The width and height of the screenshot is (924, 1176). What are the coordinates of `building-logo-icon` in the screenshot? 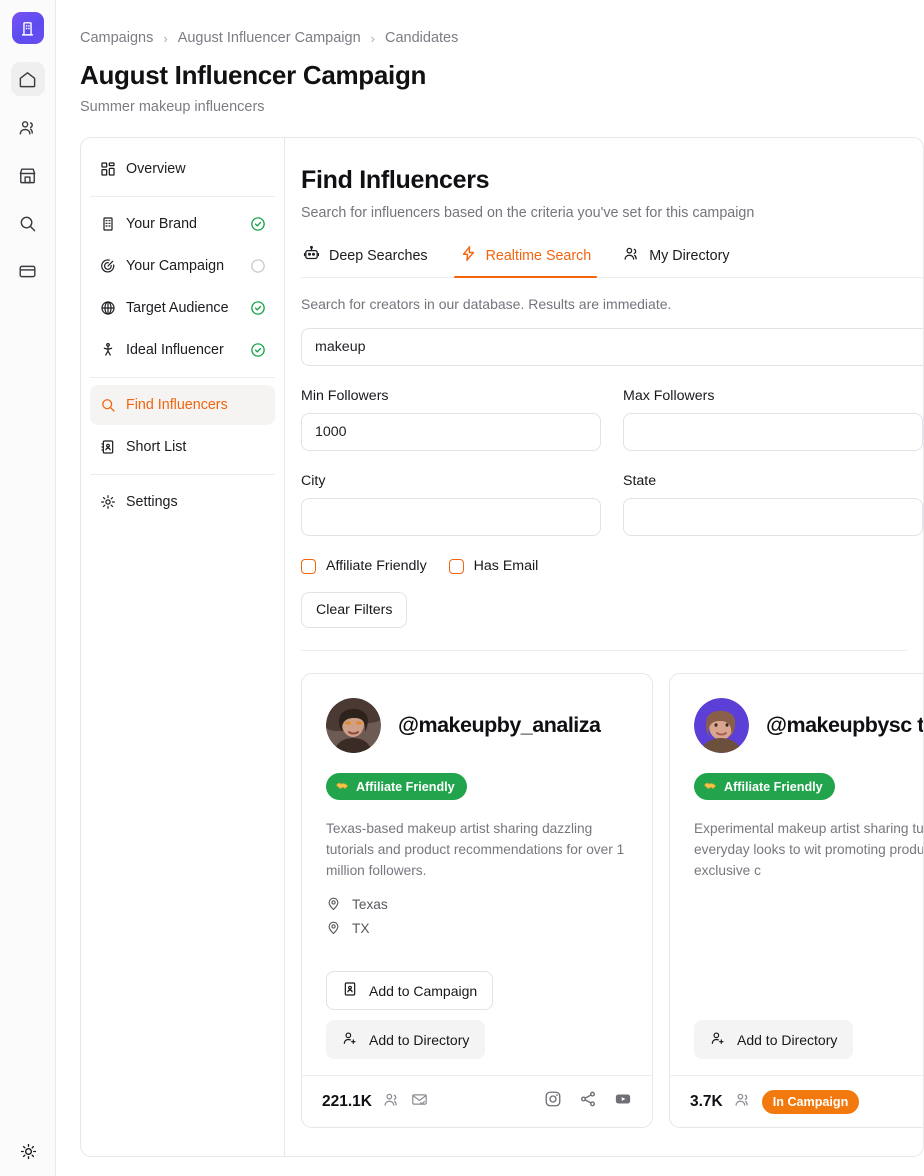 It's located at (27, 28).